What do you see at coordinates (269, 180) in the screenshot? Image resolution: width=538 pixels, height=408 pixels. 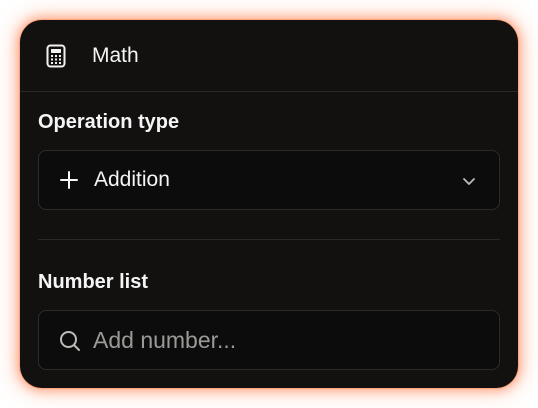 I see `operation-type-select: Addition` at bounding box center [269, 180].